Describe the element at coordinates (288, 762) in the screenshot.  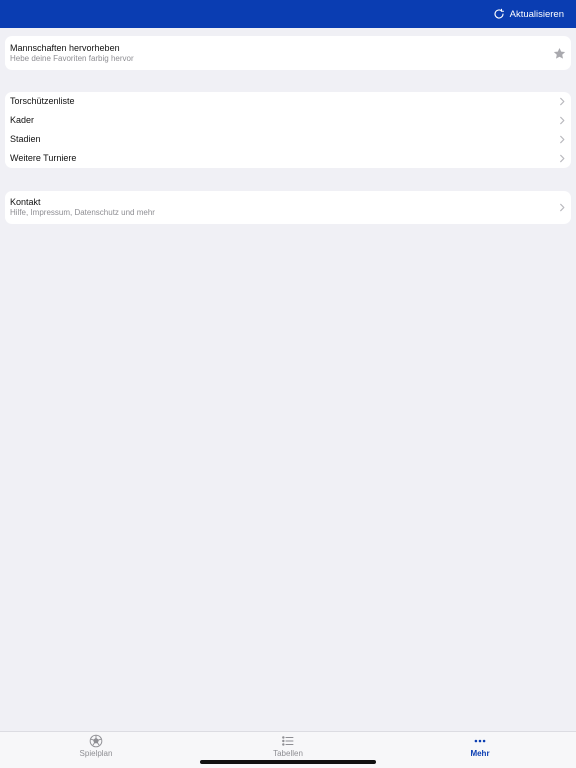
I see `home-indicator` at that location.